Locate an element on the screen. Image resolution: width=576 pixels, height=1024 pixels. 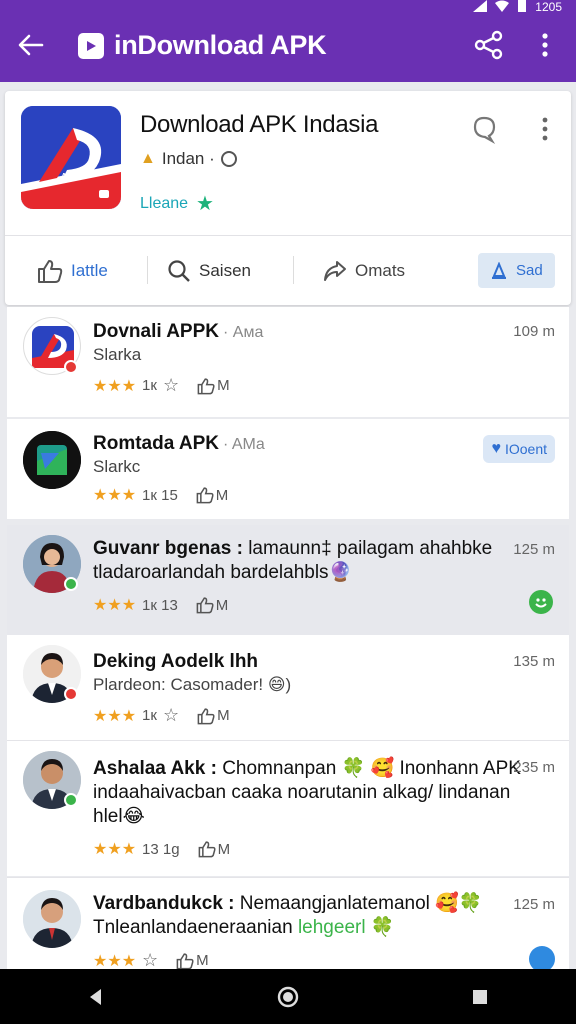
item-meta-row: ★★★ 13 1g M is located at coordinates (161, 849).